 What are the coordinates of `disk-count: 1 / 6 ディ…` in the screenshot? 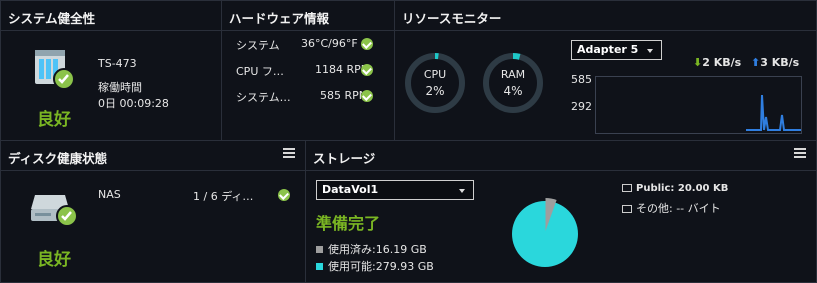 It's located at (223, 196).